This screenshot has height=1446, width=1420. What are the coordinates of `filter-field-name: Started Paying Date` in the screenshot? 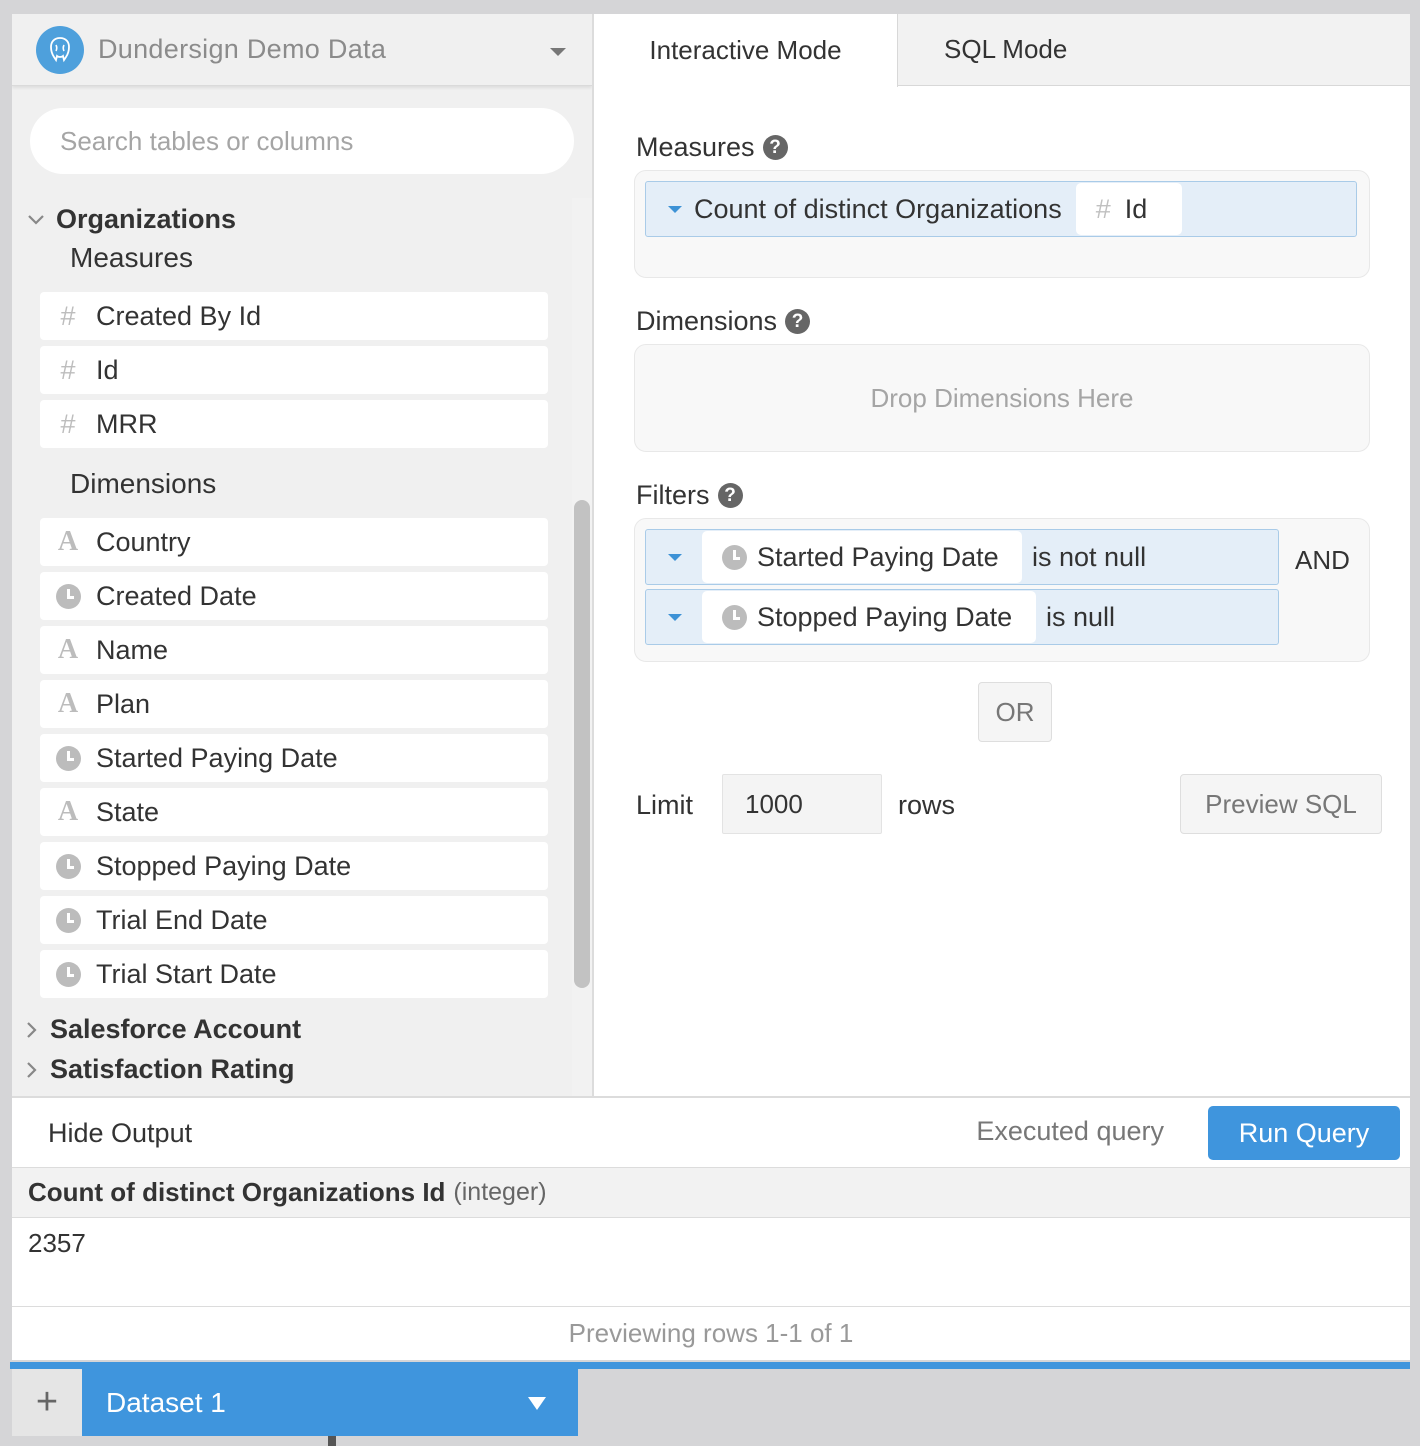 It's located at (878, 556).